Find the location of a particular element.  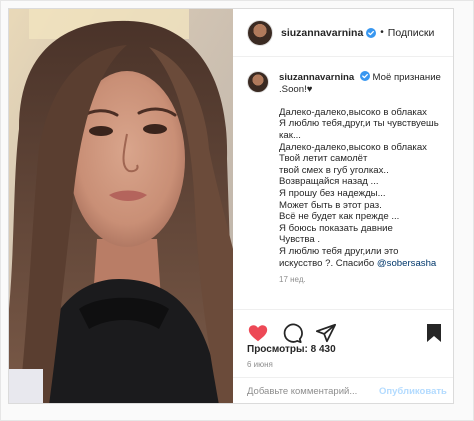

views-count: Просмотры: 8 430 is located at coordinates (291, 349).